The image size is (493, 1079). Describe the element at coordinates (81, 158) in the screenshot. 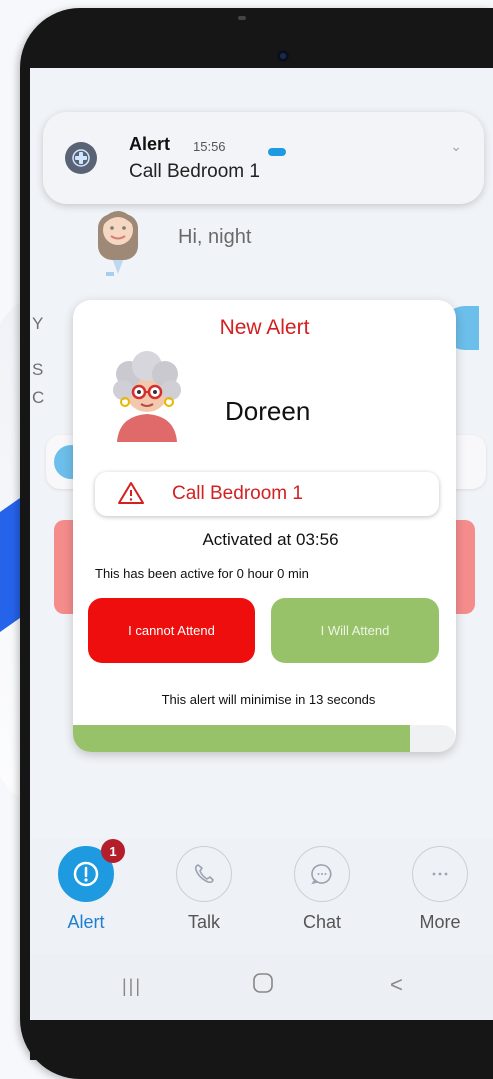

I see `app-logo-icon` at that location.